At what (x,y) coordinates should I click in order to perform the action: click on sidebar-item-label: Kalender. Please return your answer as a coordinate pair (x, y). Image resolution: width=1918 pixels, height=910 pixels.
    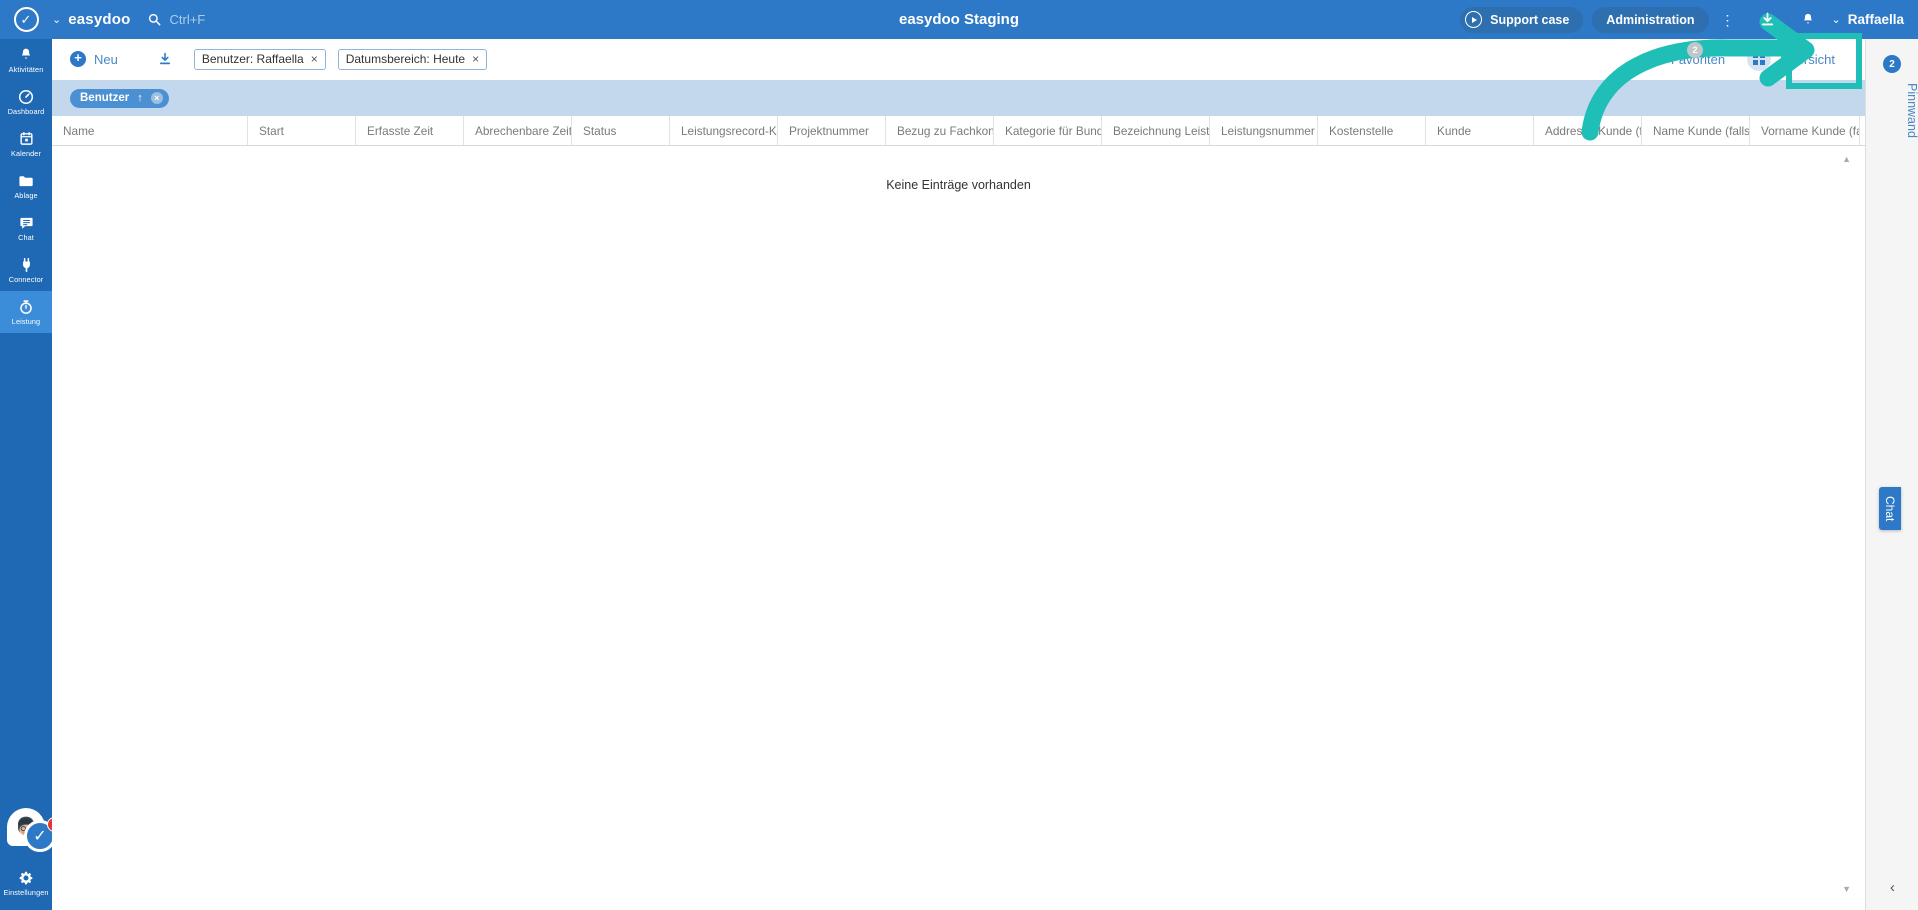
    Looking at the image, I should click on (25, 153).